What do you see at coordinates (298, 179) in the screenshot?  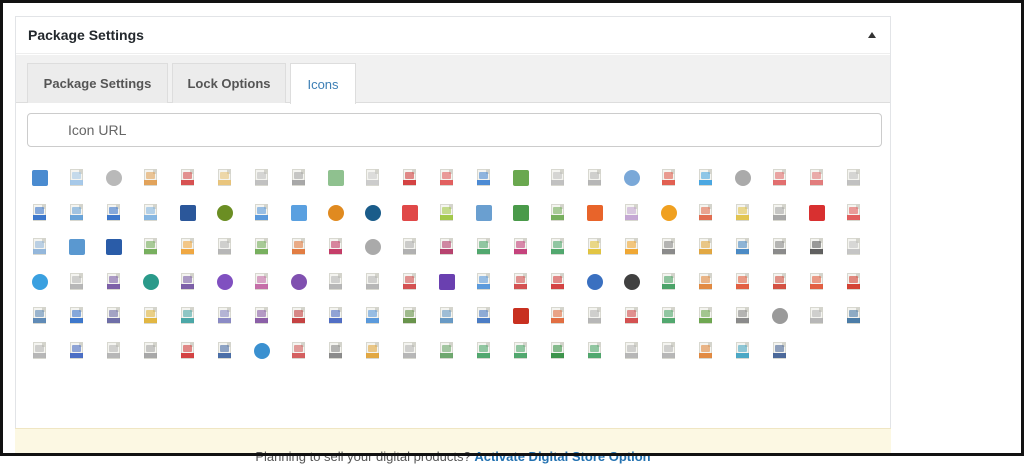 I see `file-asx-icon` at bounding box center [298, 179].